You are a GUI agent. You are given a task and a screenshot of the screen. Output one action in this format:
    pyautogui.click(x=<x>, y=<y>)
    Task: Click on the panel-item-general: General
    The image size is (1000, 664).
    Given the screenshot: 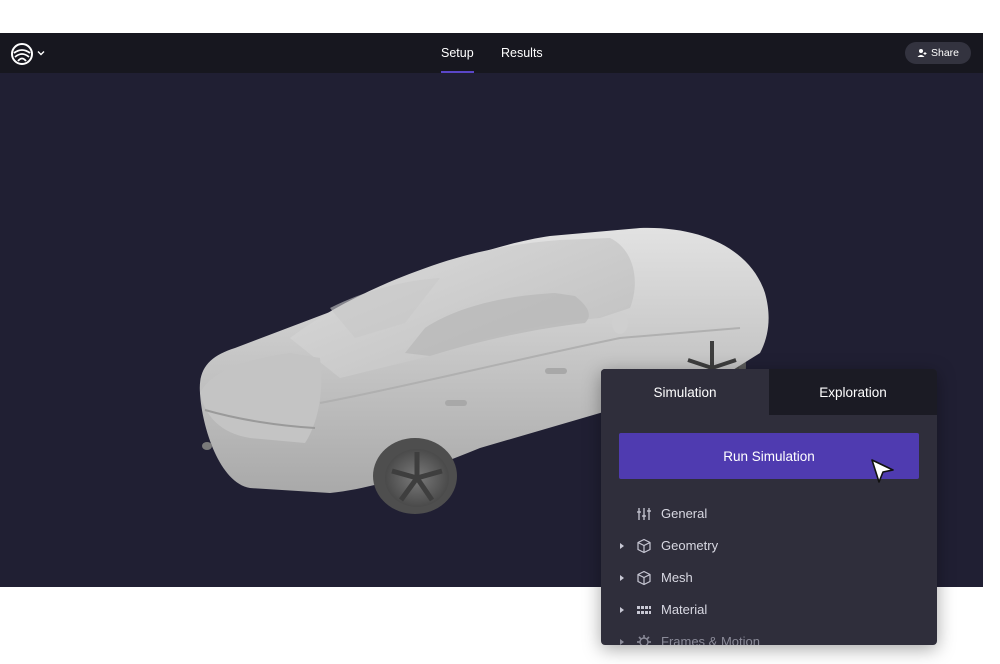 What is the action you would take?
    pyautogui.click(x=769, y=514)
    